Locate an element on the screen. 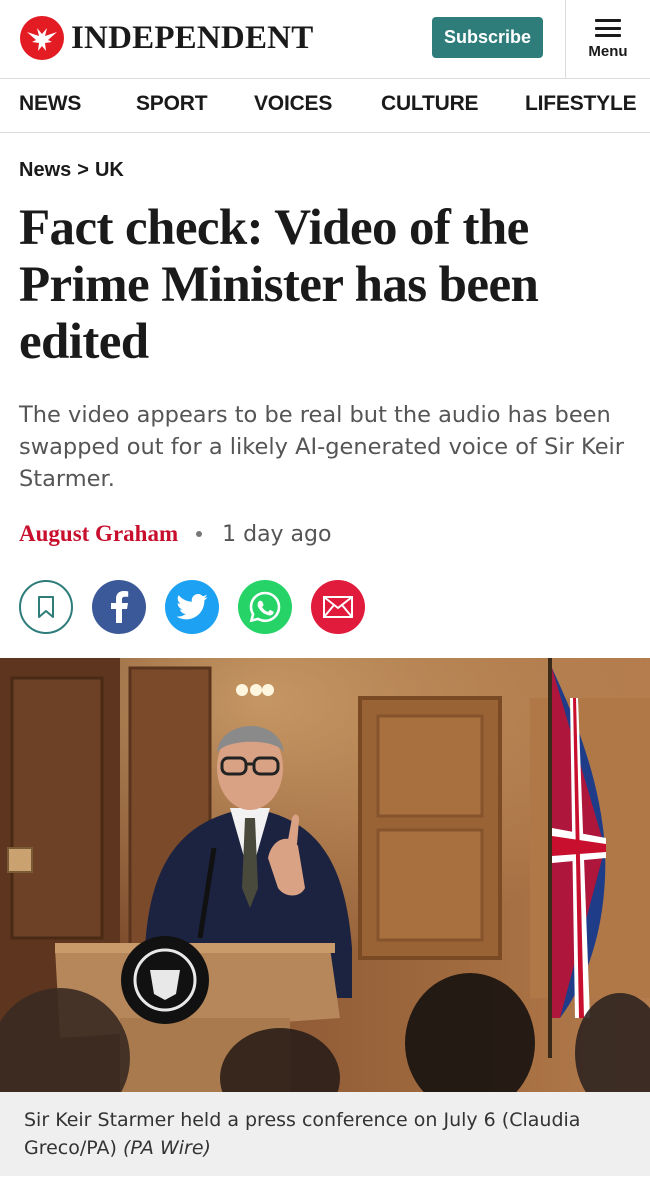  byline: August Graham 1 day ago is located at coordinates (175, 534).